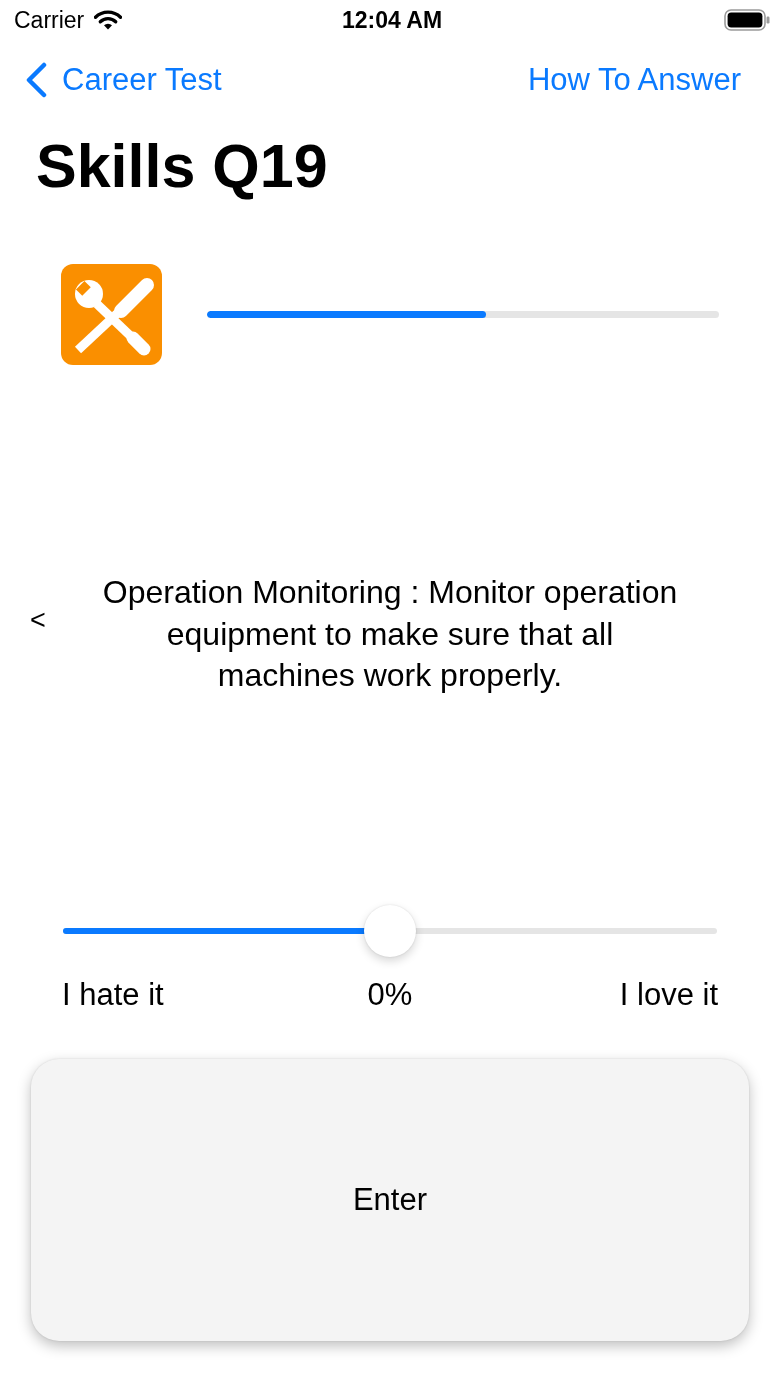  What do you see at coordinates (108, 20) in the screenshot?
I see `wifi-icon` at bounding box center [108, 20].